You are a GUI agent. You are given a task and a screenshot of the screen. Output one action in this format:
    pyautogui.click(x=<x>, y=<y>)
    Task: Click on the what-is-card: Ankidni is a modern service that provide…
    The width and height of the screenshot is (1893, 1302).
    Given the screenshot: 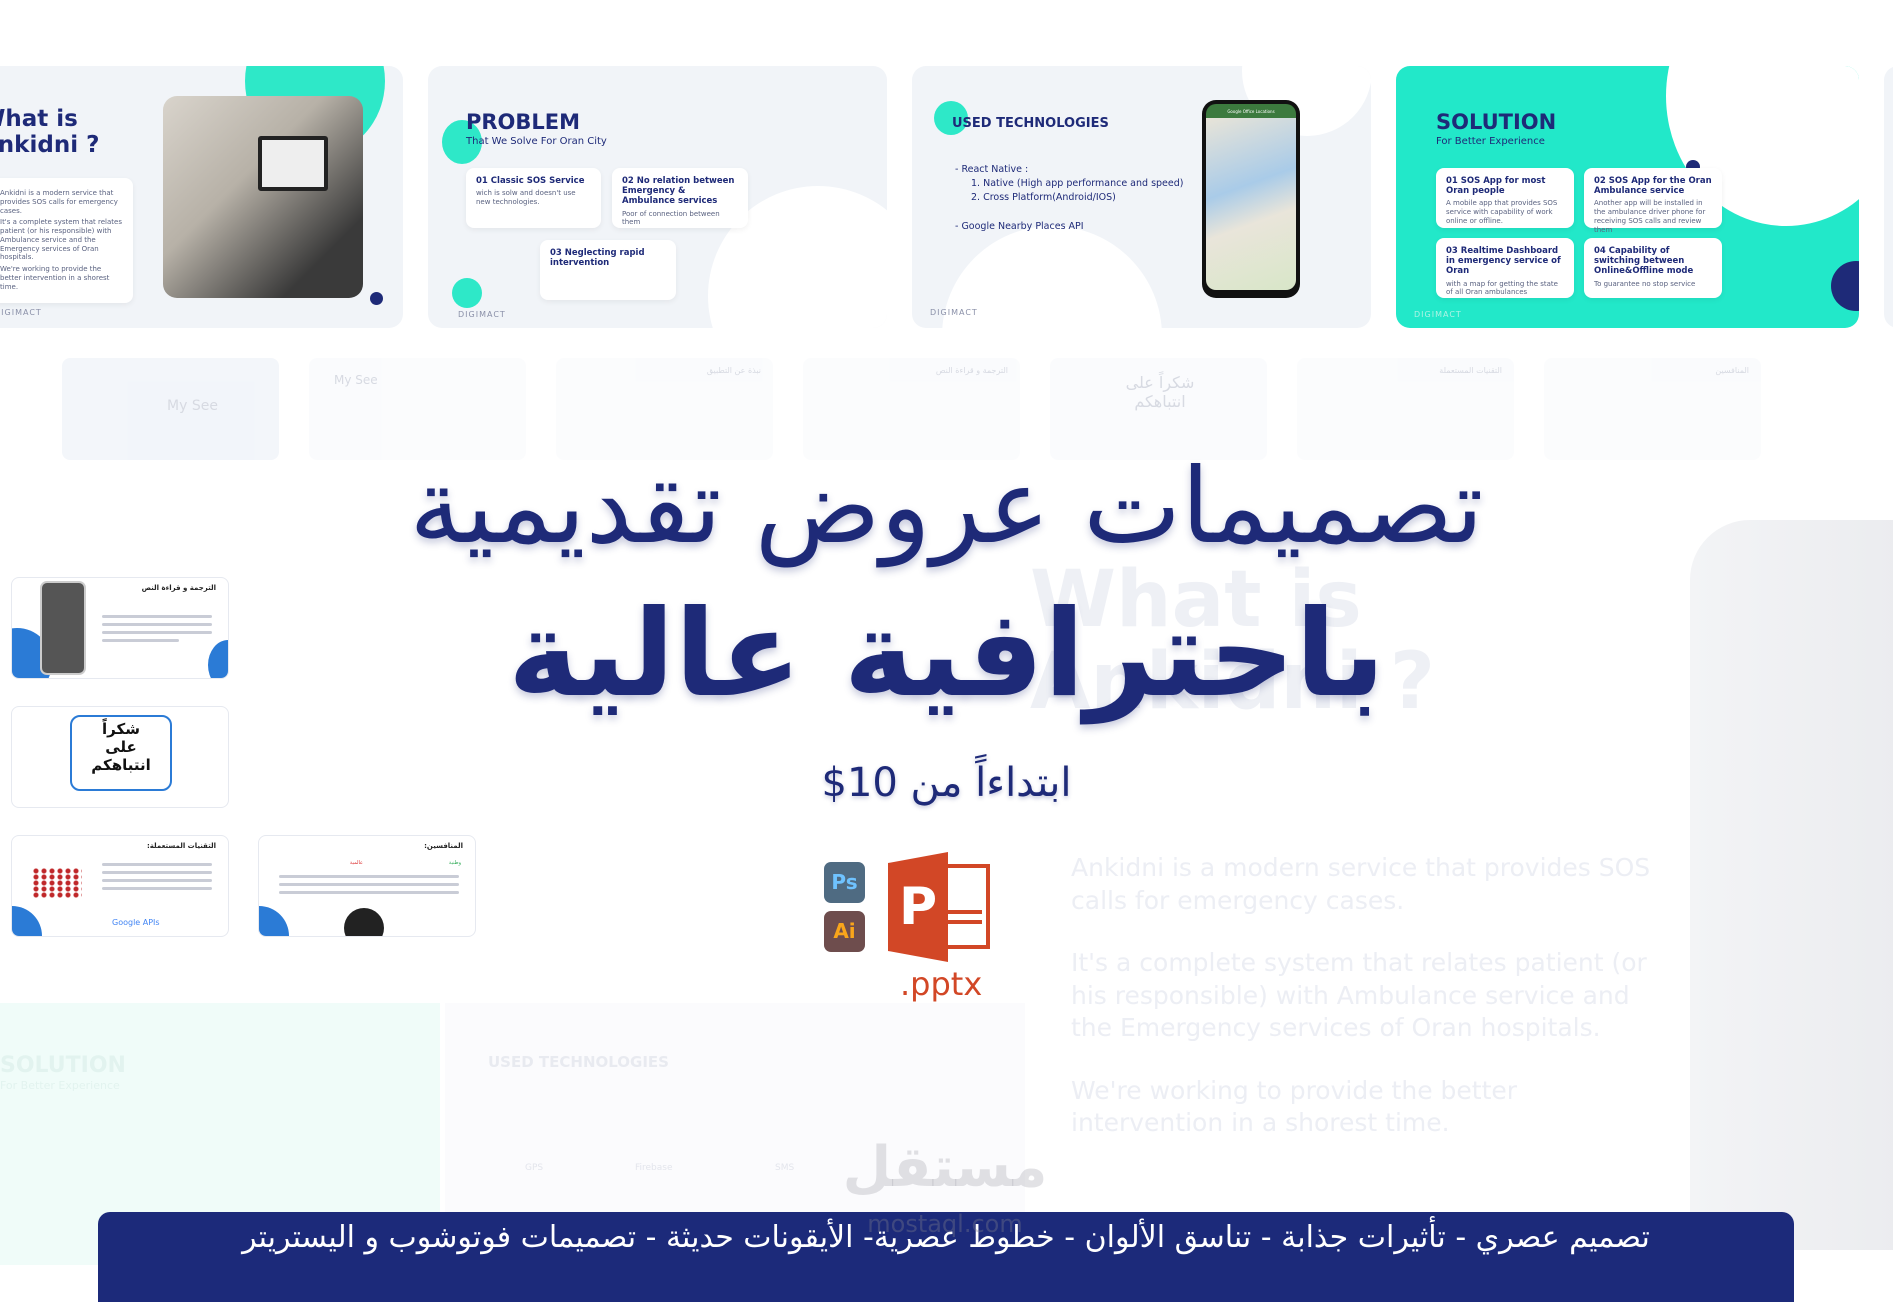 What is the action you would take?
    pyautogui.click(x=66, y=240)
    